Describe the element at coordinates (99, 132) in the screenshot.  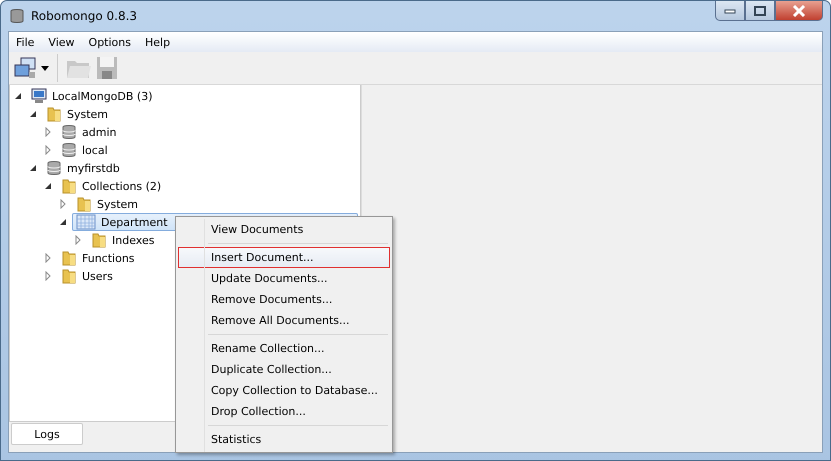
I see `tree-item-label: admin` at that location.